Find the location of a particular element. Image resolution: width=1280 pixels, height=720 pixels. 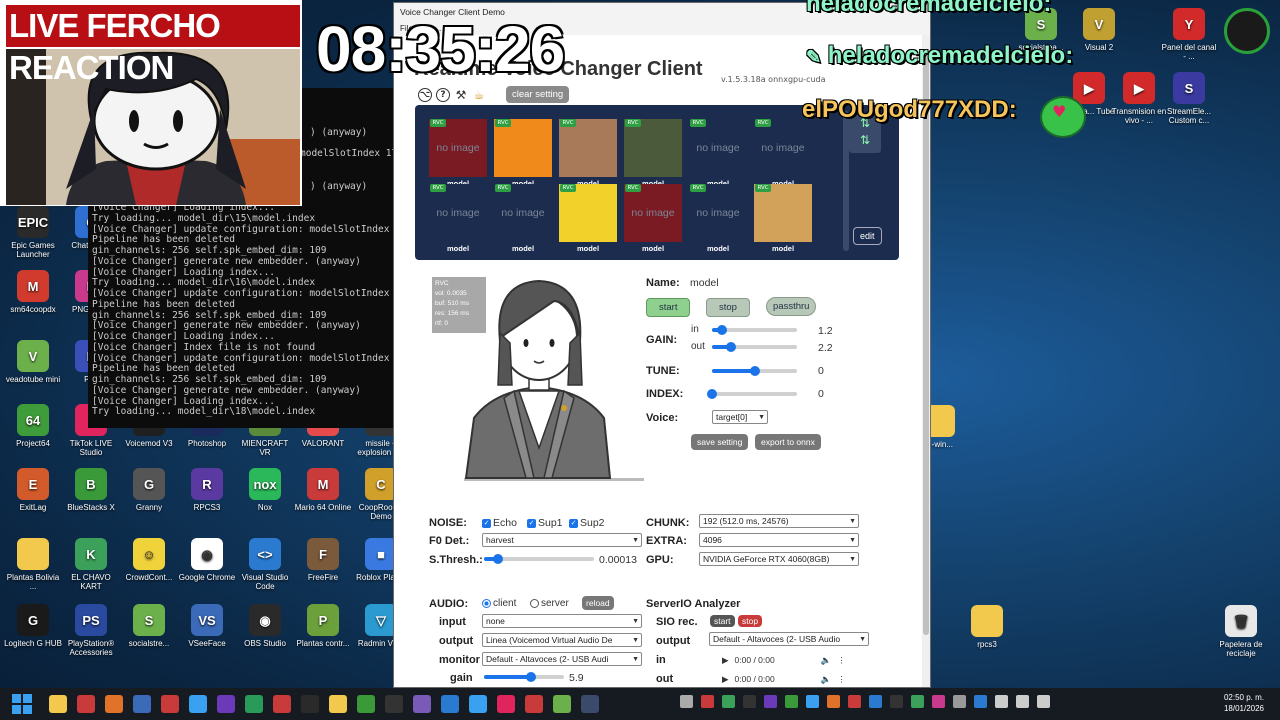

sthresh-slider is located at coordinates (539, 559).